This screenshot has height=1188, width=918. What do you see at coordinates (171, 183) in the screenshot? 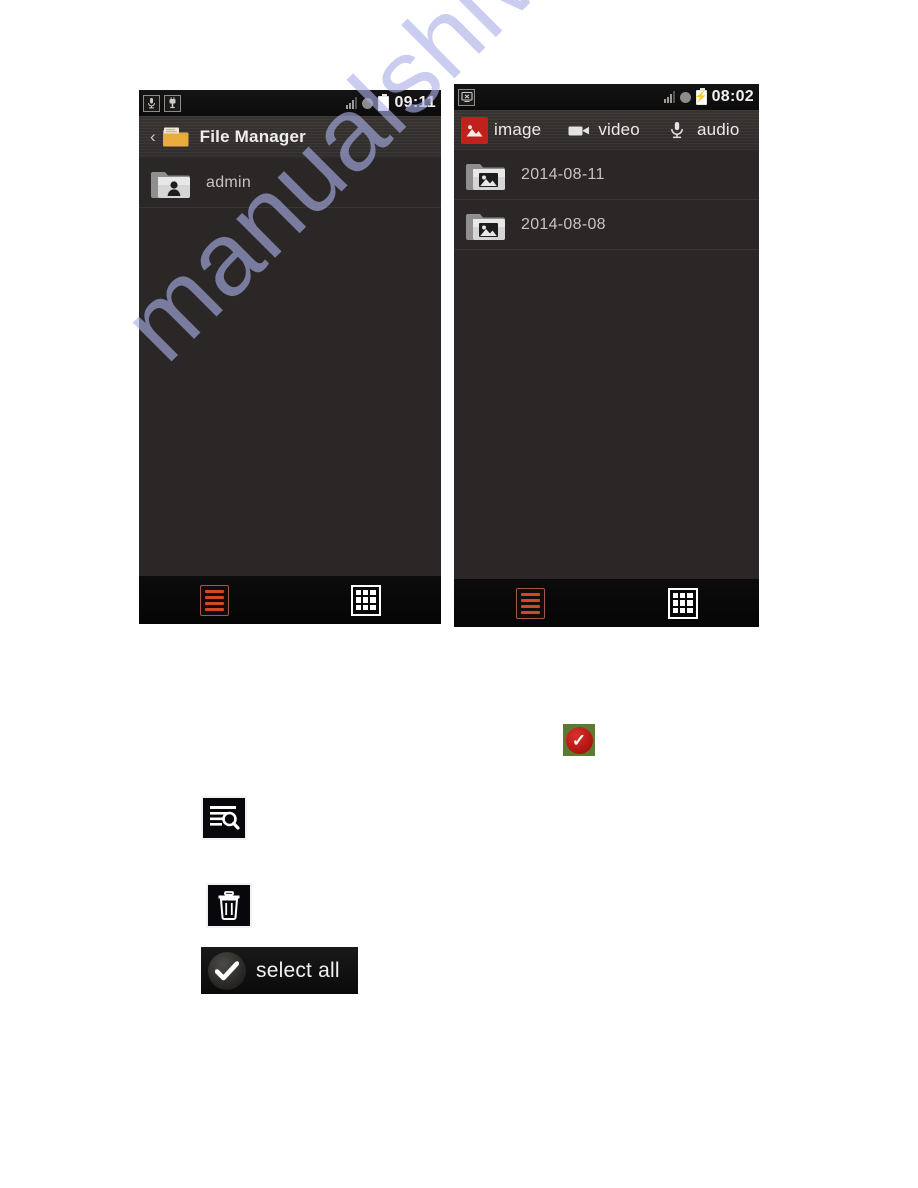
I see `folder-user-icon` at bounding box center [171, 183].